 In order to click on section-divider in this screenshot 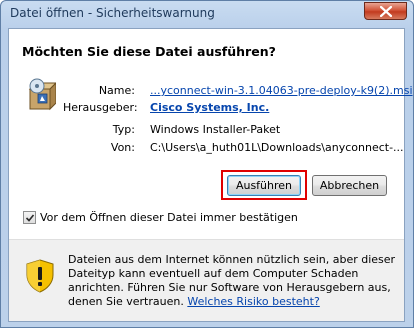, I will do `click(206, 239)`.